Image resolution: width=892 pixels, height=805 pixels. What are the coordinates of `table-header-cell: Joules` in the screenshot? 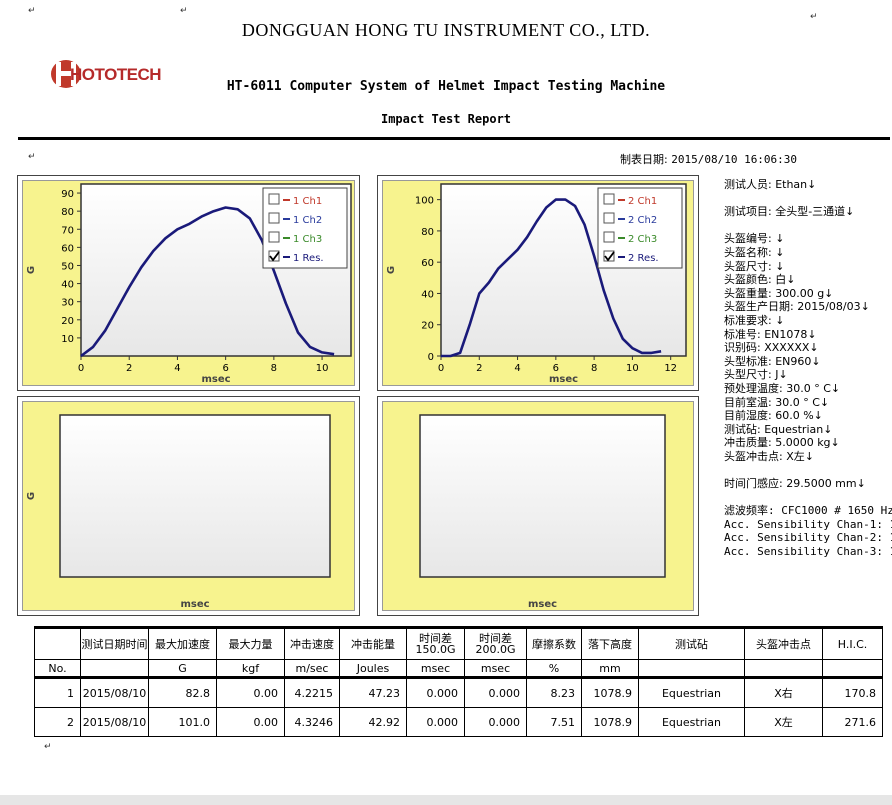 It's located at (373, 669).